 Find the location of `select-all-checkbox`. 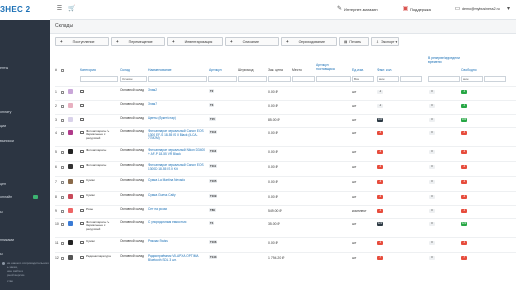

select-all-checkbox is located at coordinates (62, 70).